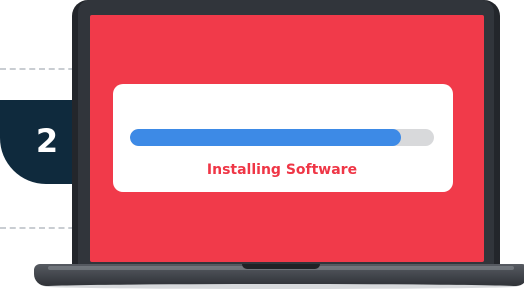  What do you see at coordinates (281, 266) in the screenshot?
I see `laptop-notch` at bounding box center [281, 266].